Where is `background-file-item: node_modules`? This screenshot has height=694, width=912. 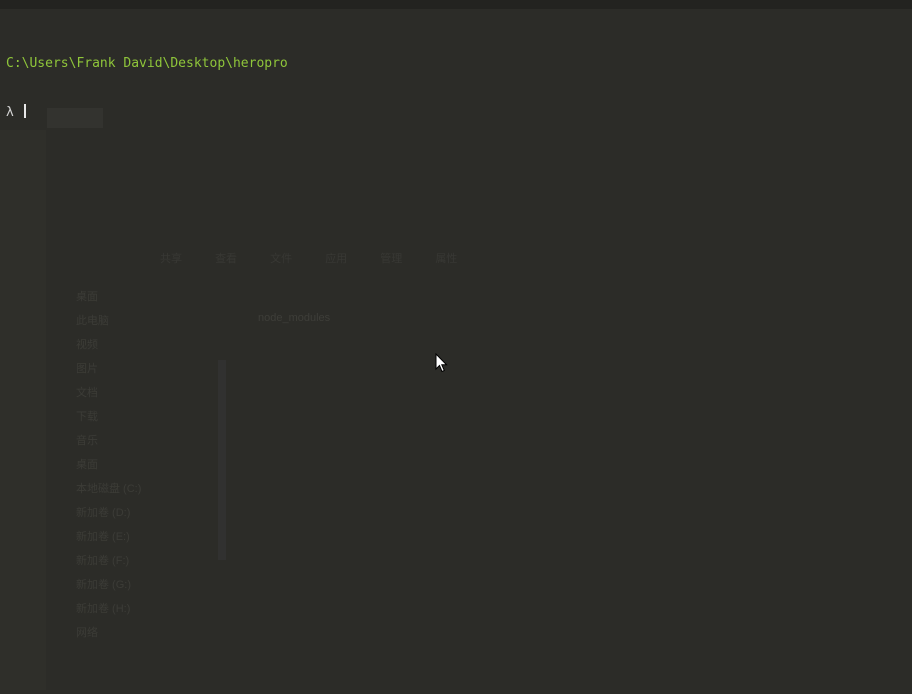 background-file-item: node_modules is located at coordinates (294, 318).